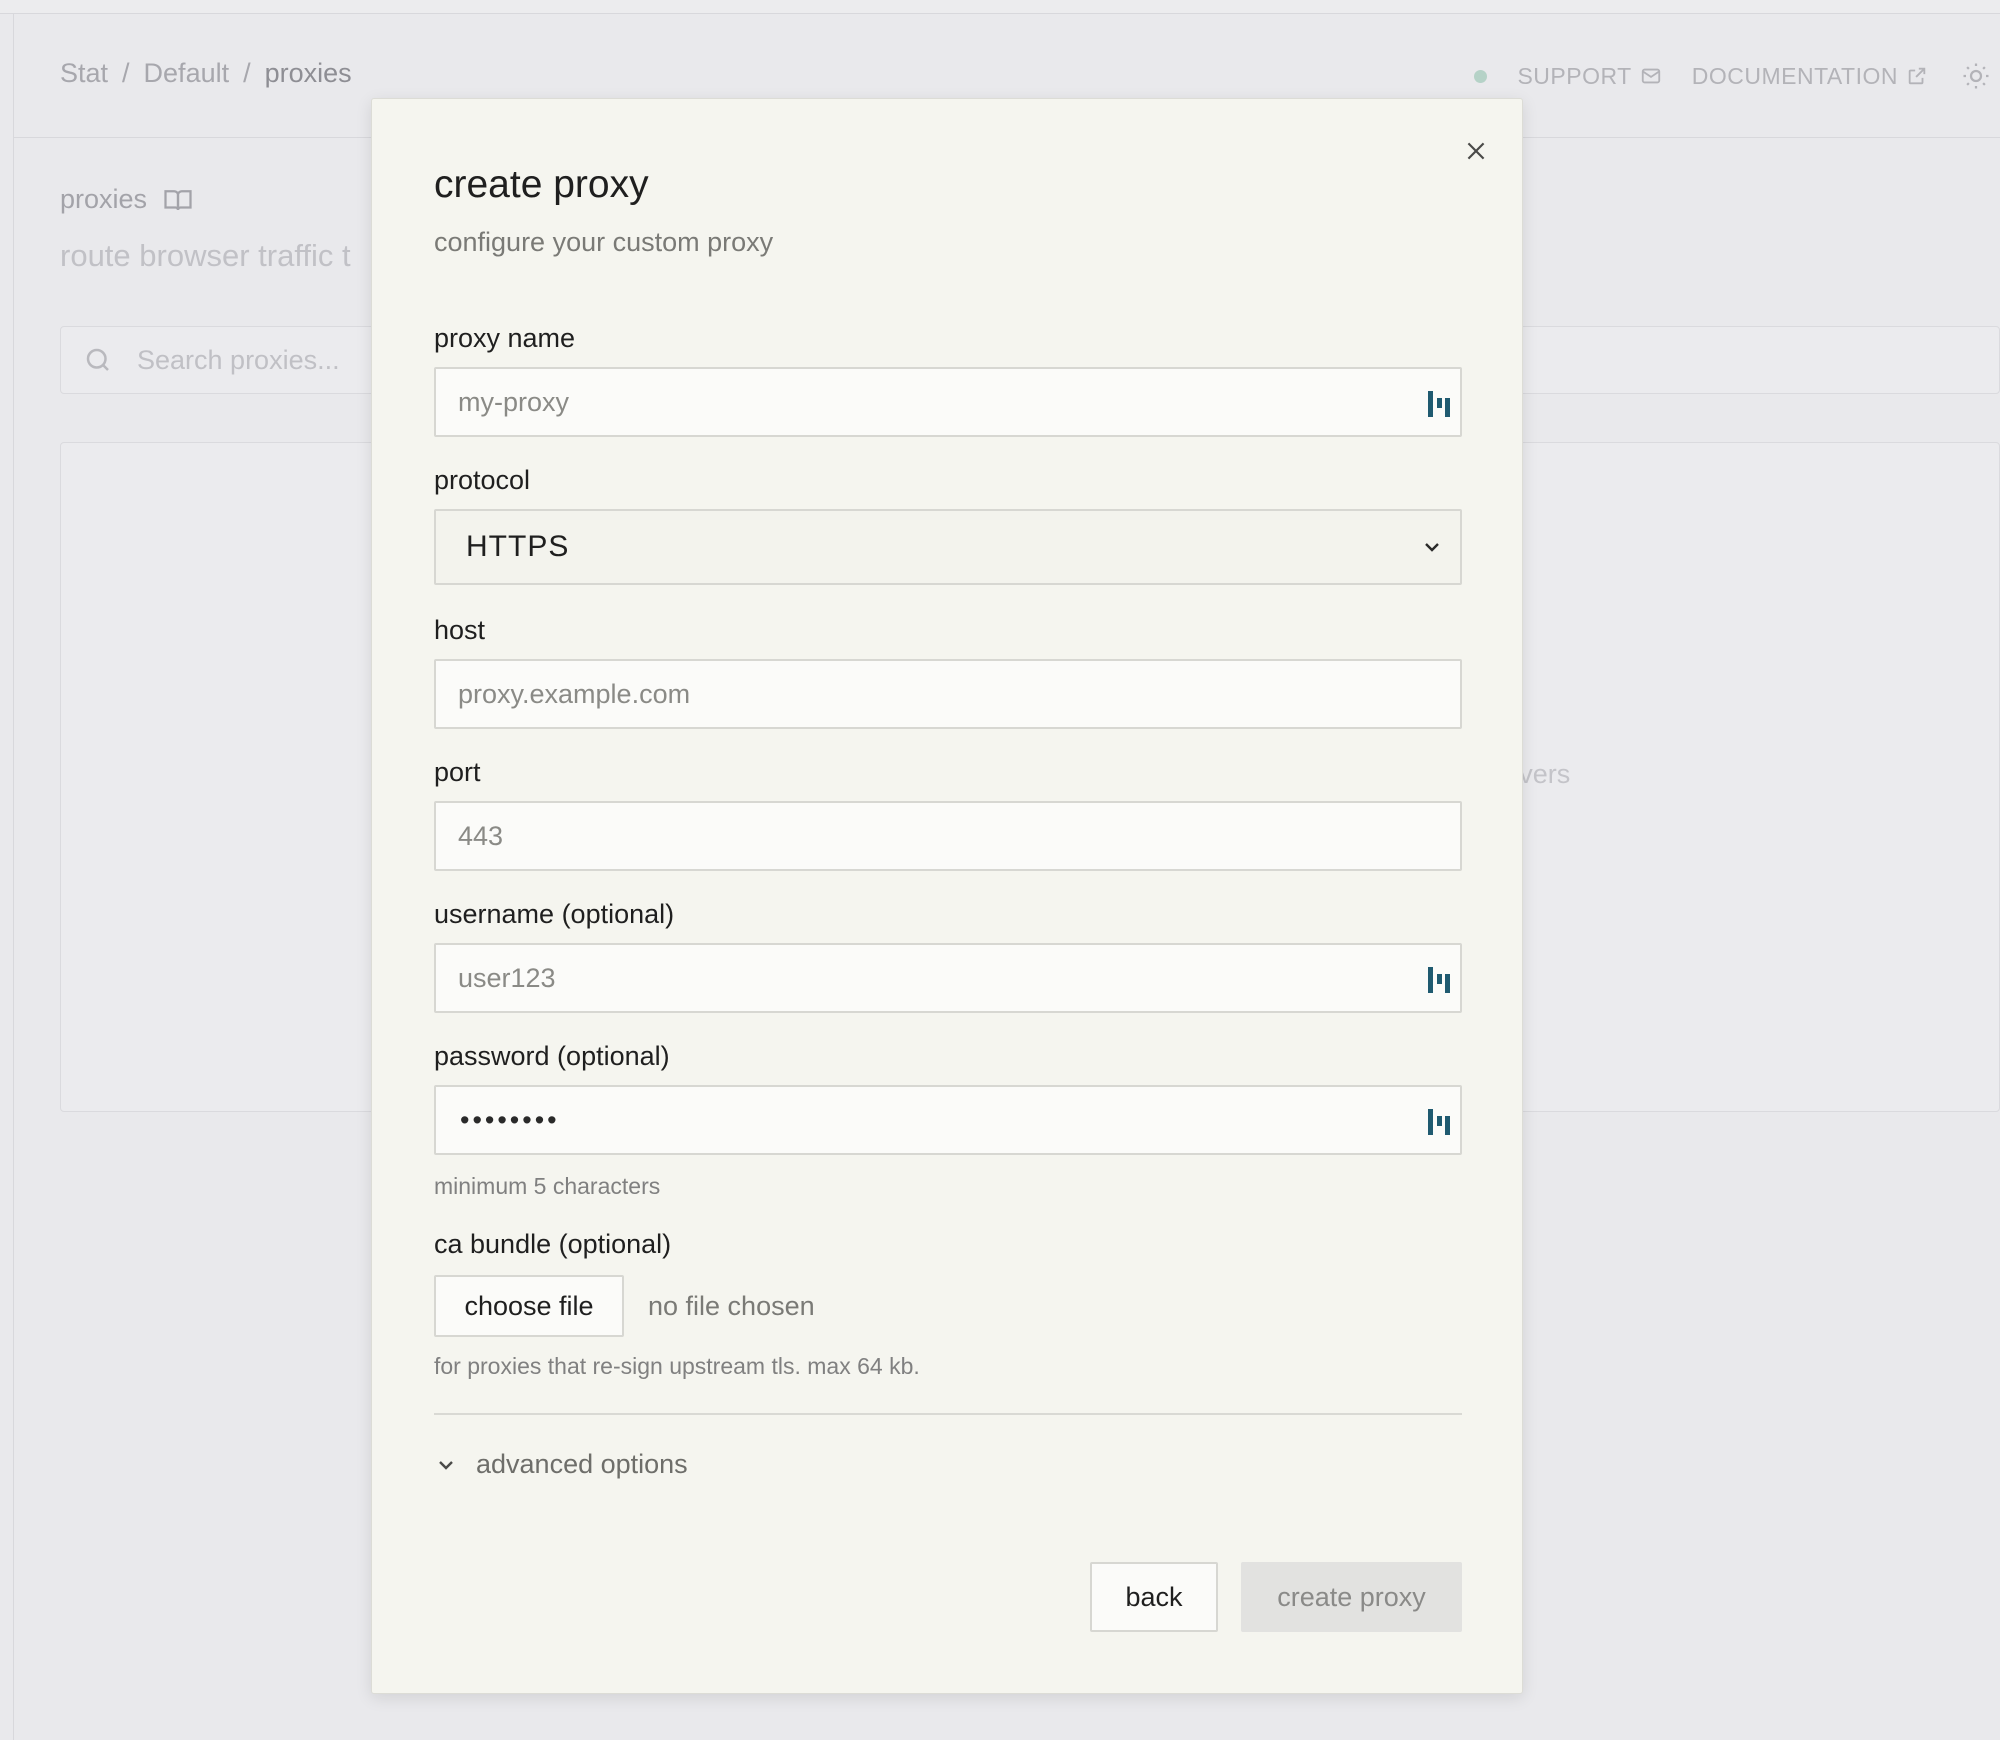 The height and width of the screenshot is (1740, 2000). Describe the element at coordinates (1351, 1597) in the screenshot. I see `create-proxy-button: create proxy` at that location.